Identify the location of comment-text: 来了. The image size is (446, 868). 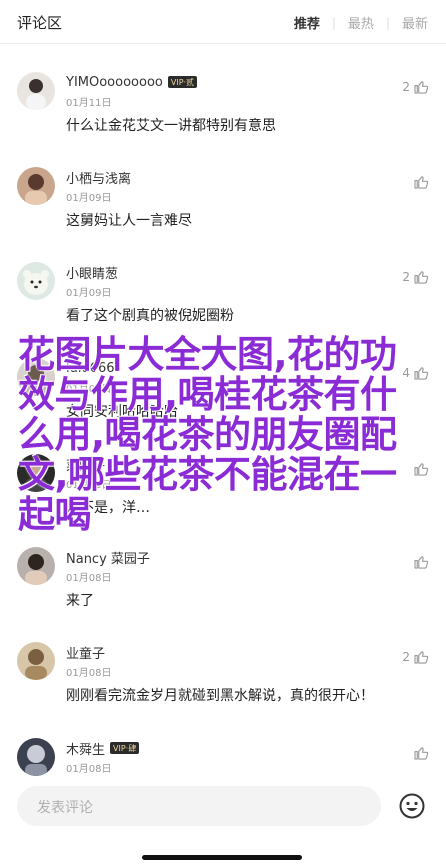
(80, 601).